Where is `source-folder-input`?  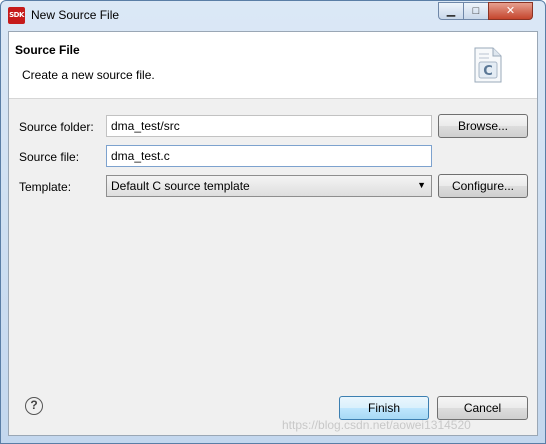 source-folder-input is located at coordinates (269, 126).